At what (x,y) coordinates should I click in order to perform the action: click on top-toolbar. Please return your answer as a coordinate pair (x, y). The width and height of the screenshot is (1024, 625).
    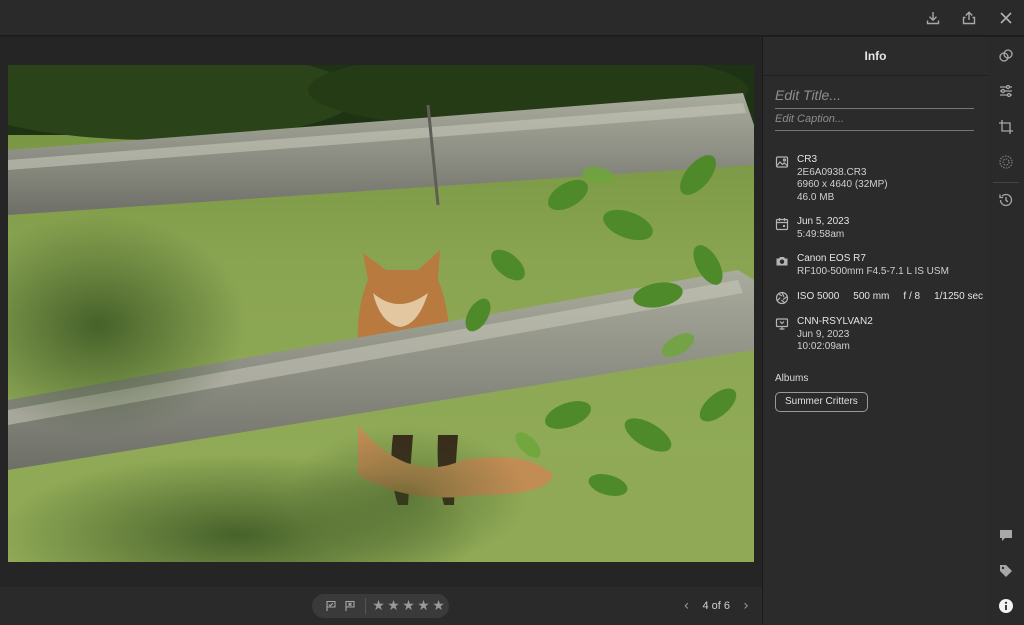
    Looking at the image, I should click on (512, 18).